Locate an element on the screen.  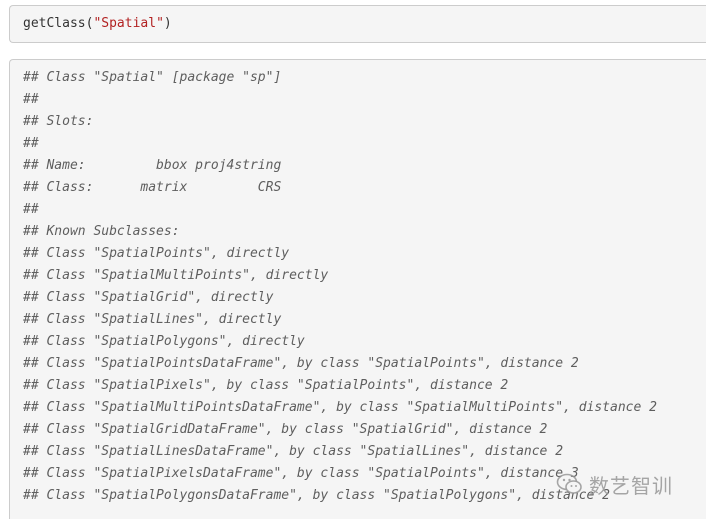
output-line: ## Slots: is located at coordinates (58, 121).